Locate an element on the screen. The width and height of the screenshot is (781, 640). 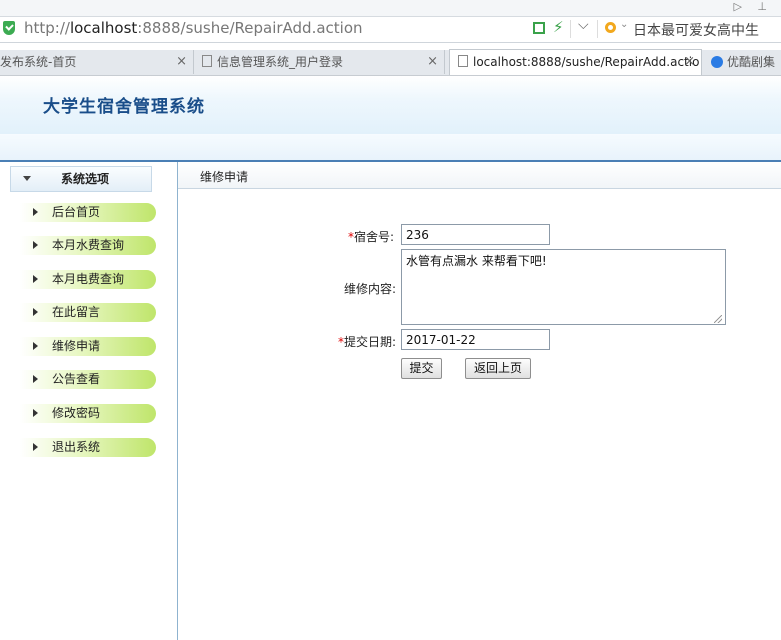
header-strip is located at coordinates (390, 148).